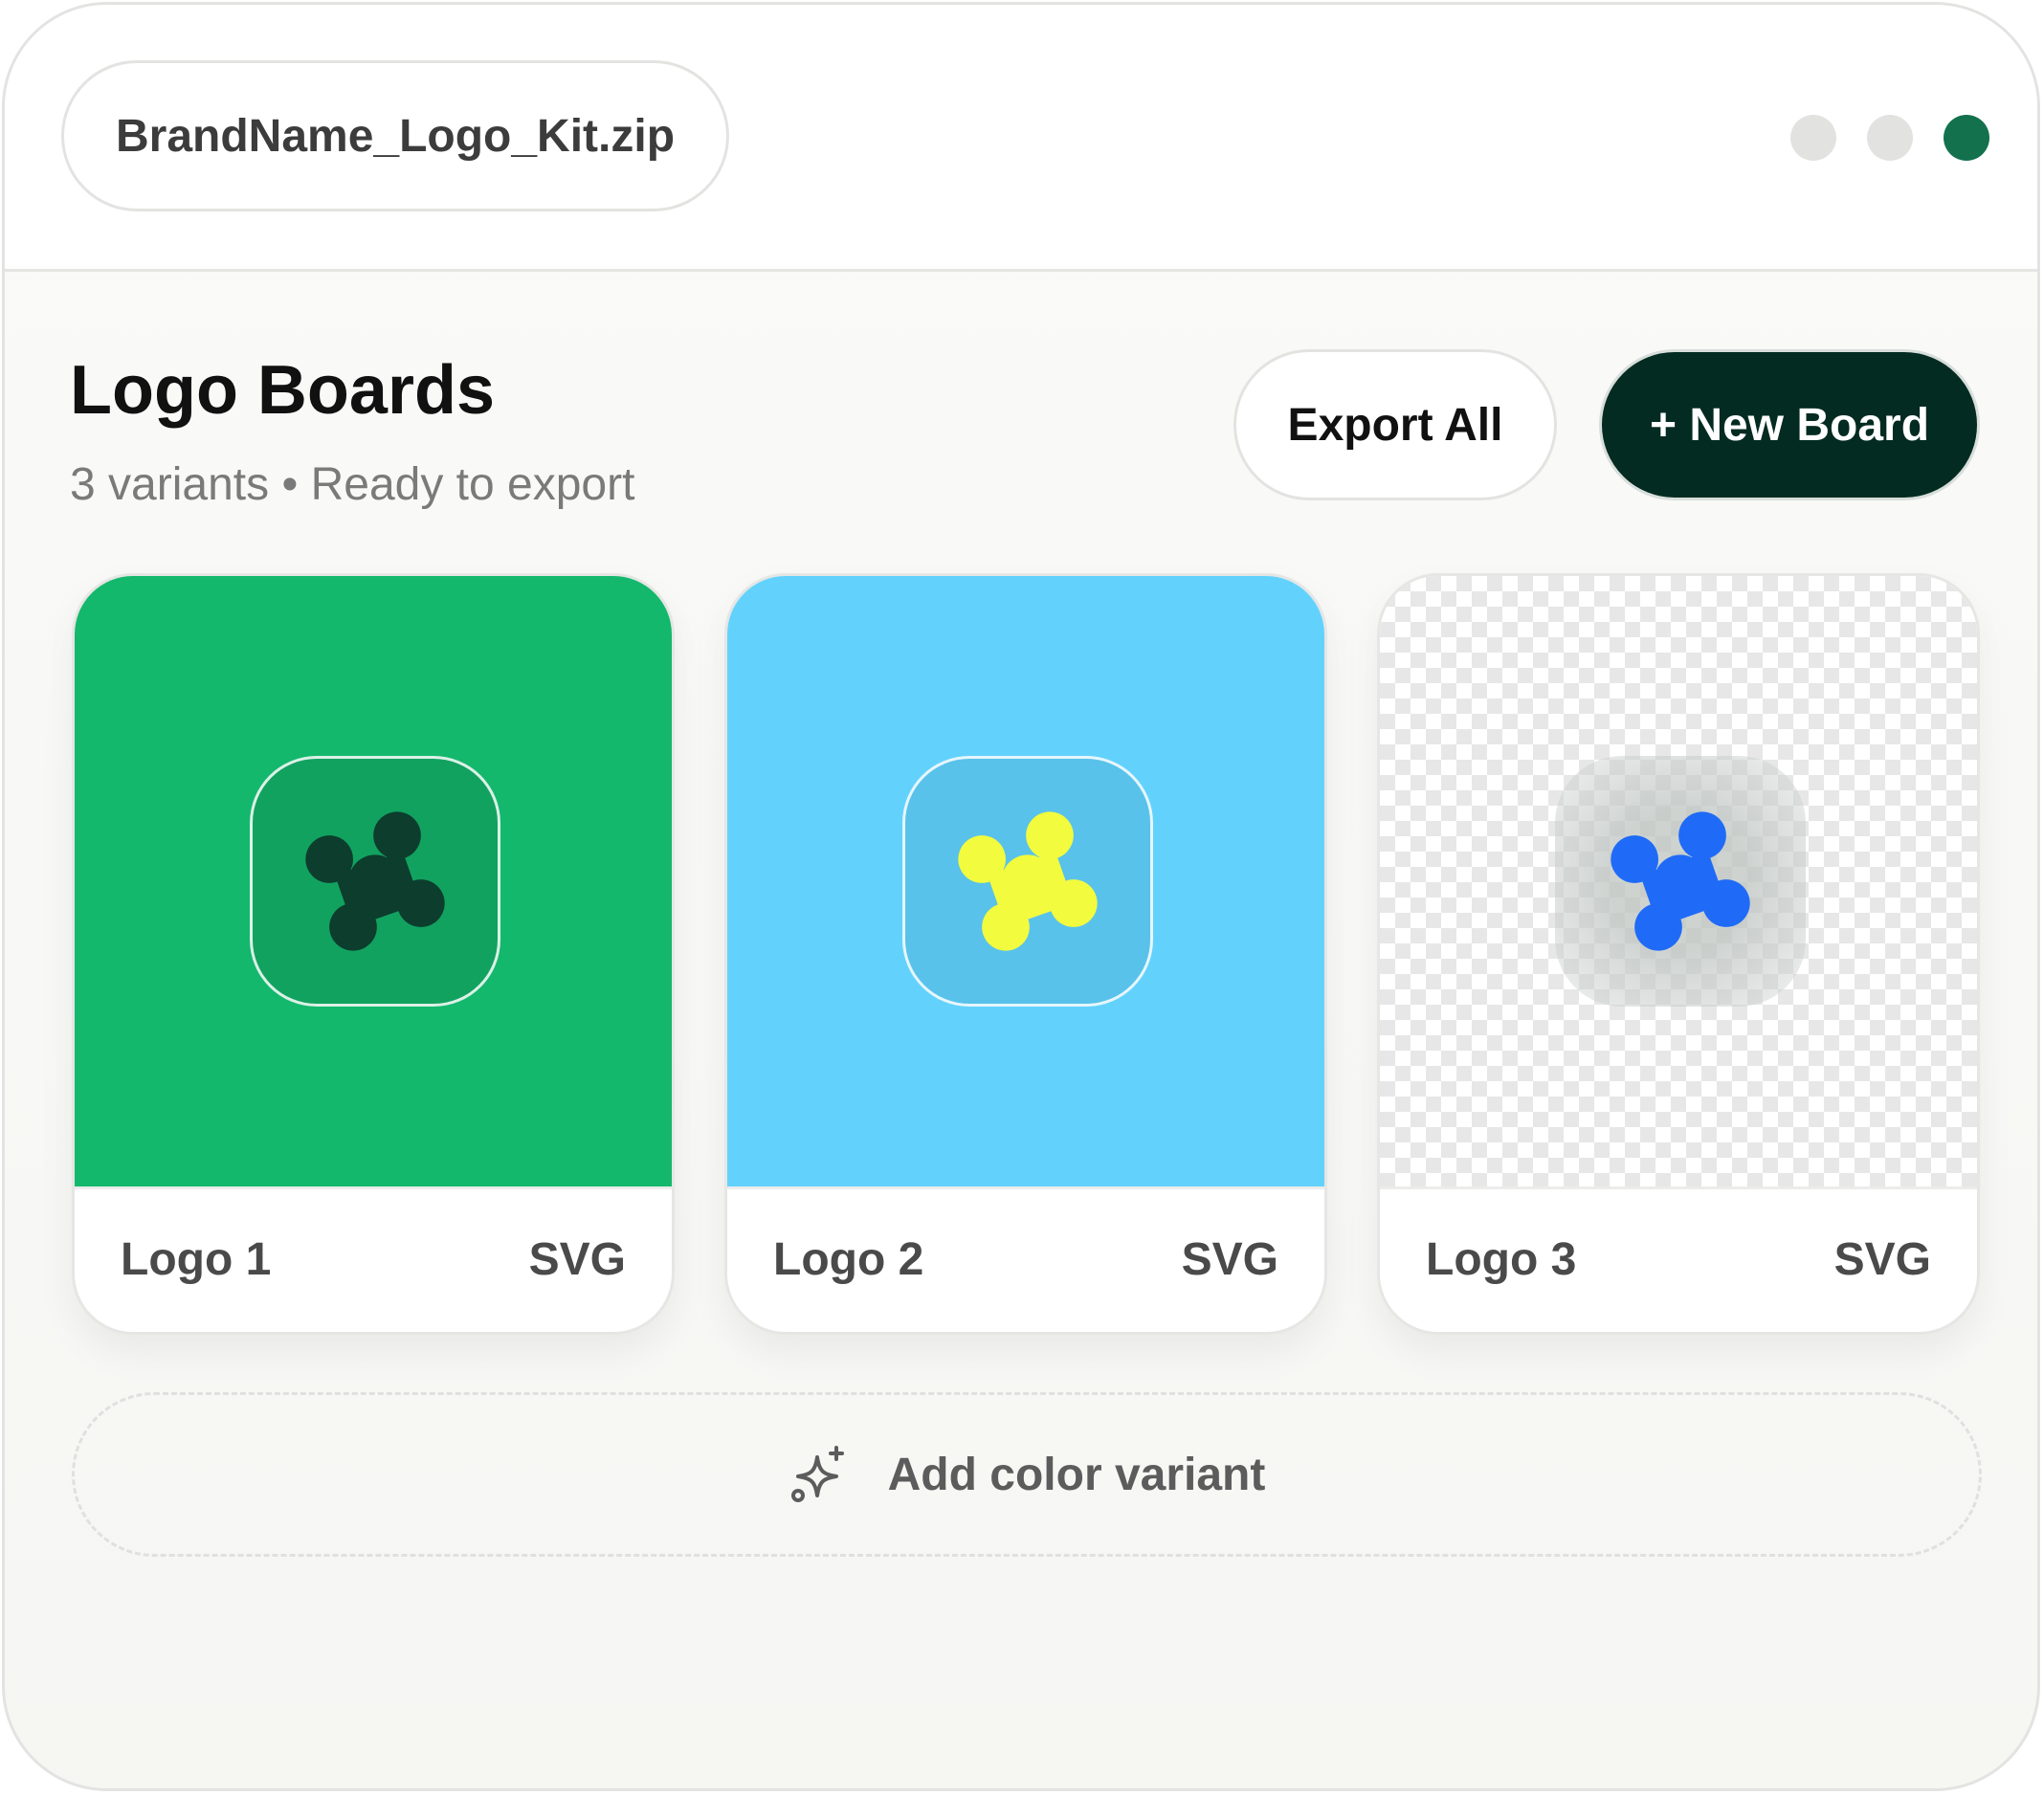 The height and width of the screenshot is (1795, 2044). I want to click on export-all-button: Export All, so click(1395, 424).